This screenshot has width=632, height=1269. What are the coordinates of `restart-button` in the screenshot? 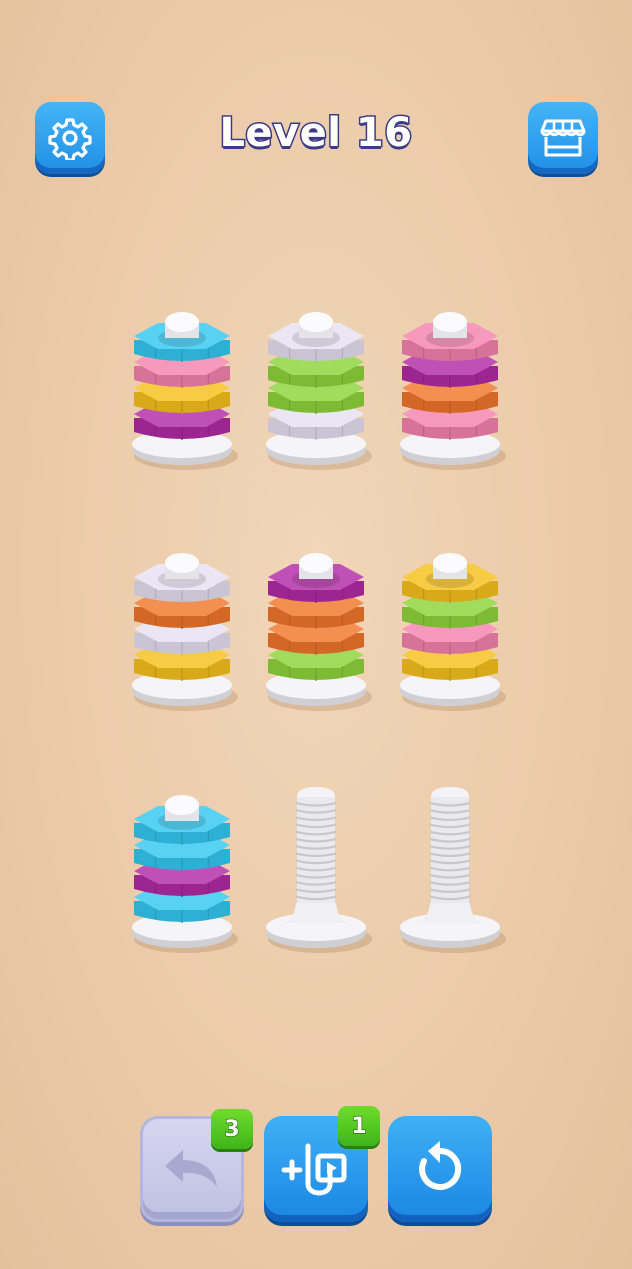 It's located at (440, 1169).